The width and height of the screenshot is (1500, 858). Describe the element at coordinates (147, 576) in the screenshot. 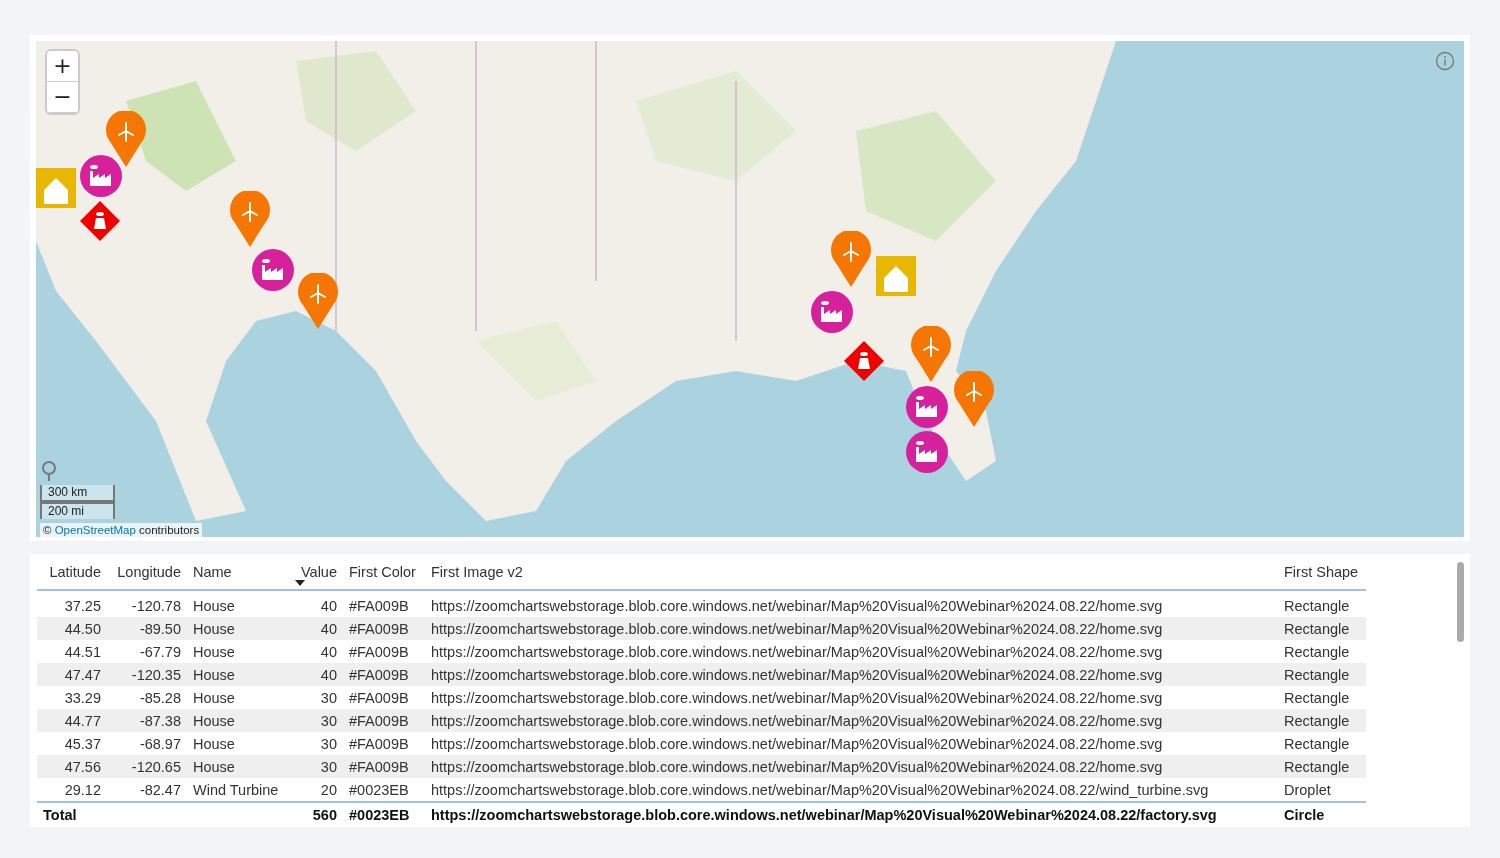

I see `column-header: Longitude` at that location.